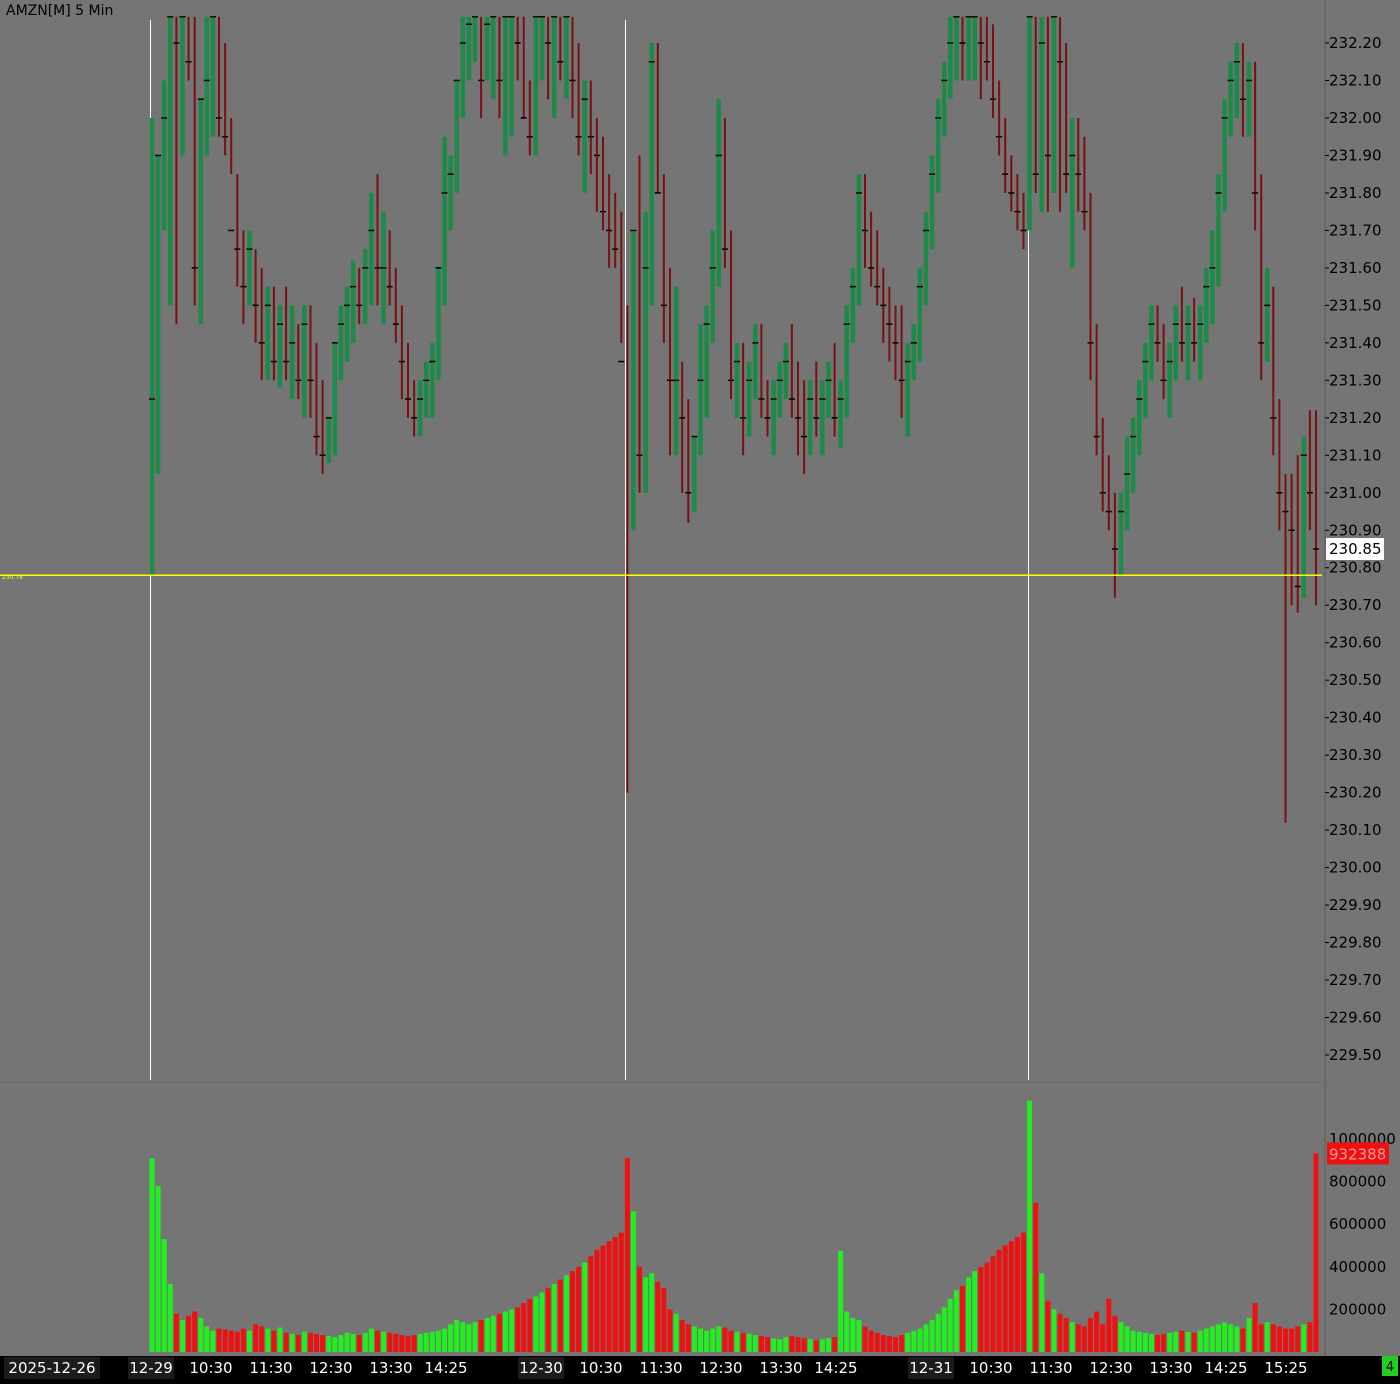  Describe the element at coordinates (1355, 193) in the screenshot. I see `price-tick-label: 231.80` at that location.